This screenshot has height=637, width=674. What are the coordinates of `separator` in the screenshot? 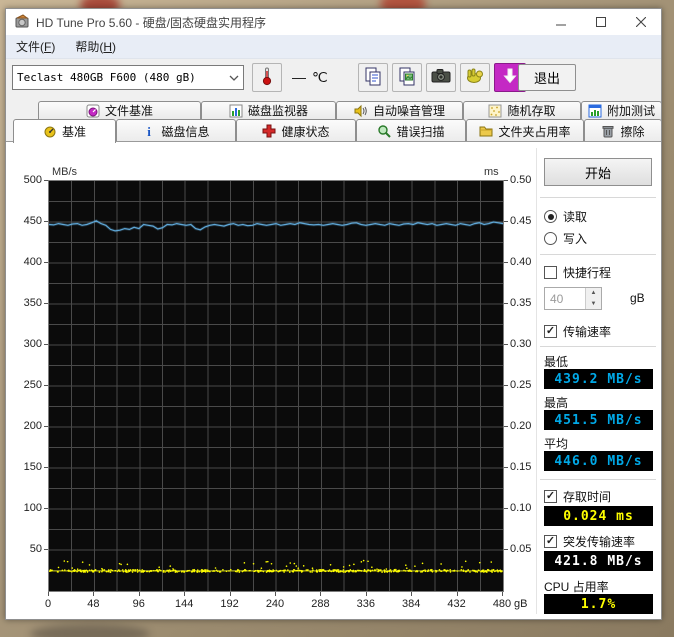 It's located at (598, 346).